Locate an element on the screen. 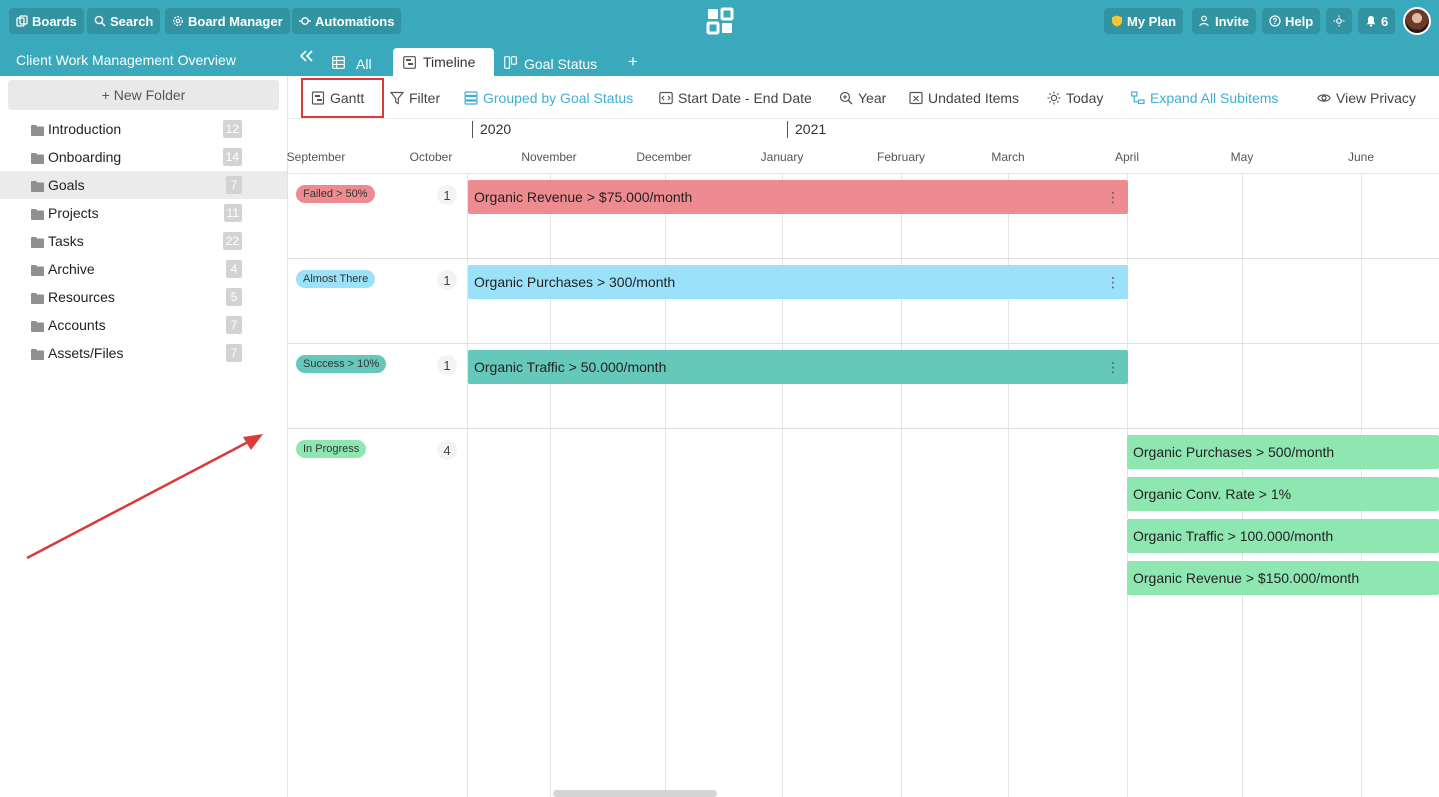 The width and height of the screenshot is (1439, 797). invite-label: Invite is located at coordinates (1232, 21).